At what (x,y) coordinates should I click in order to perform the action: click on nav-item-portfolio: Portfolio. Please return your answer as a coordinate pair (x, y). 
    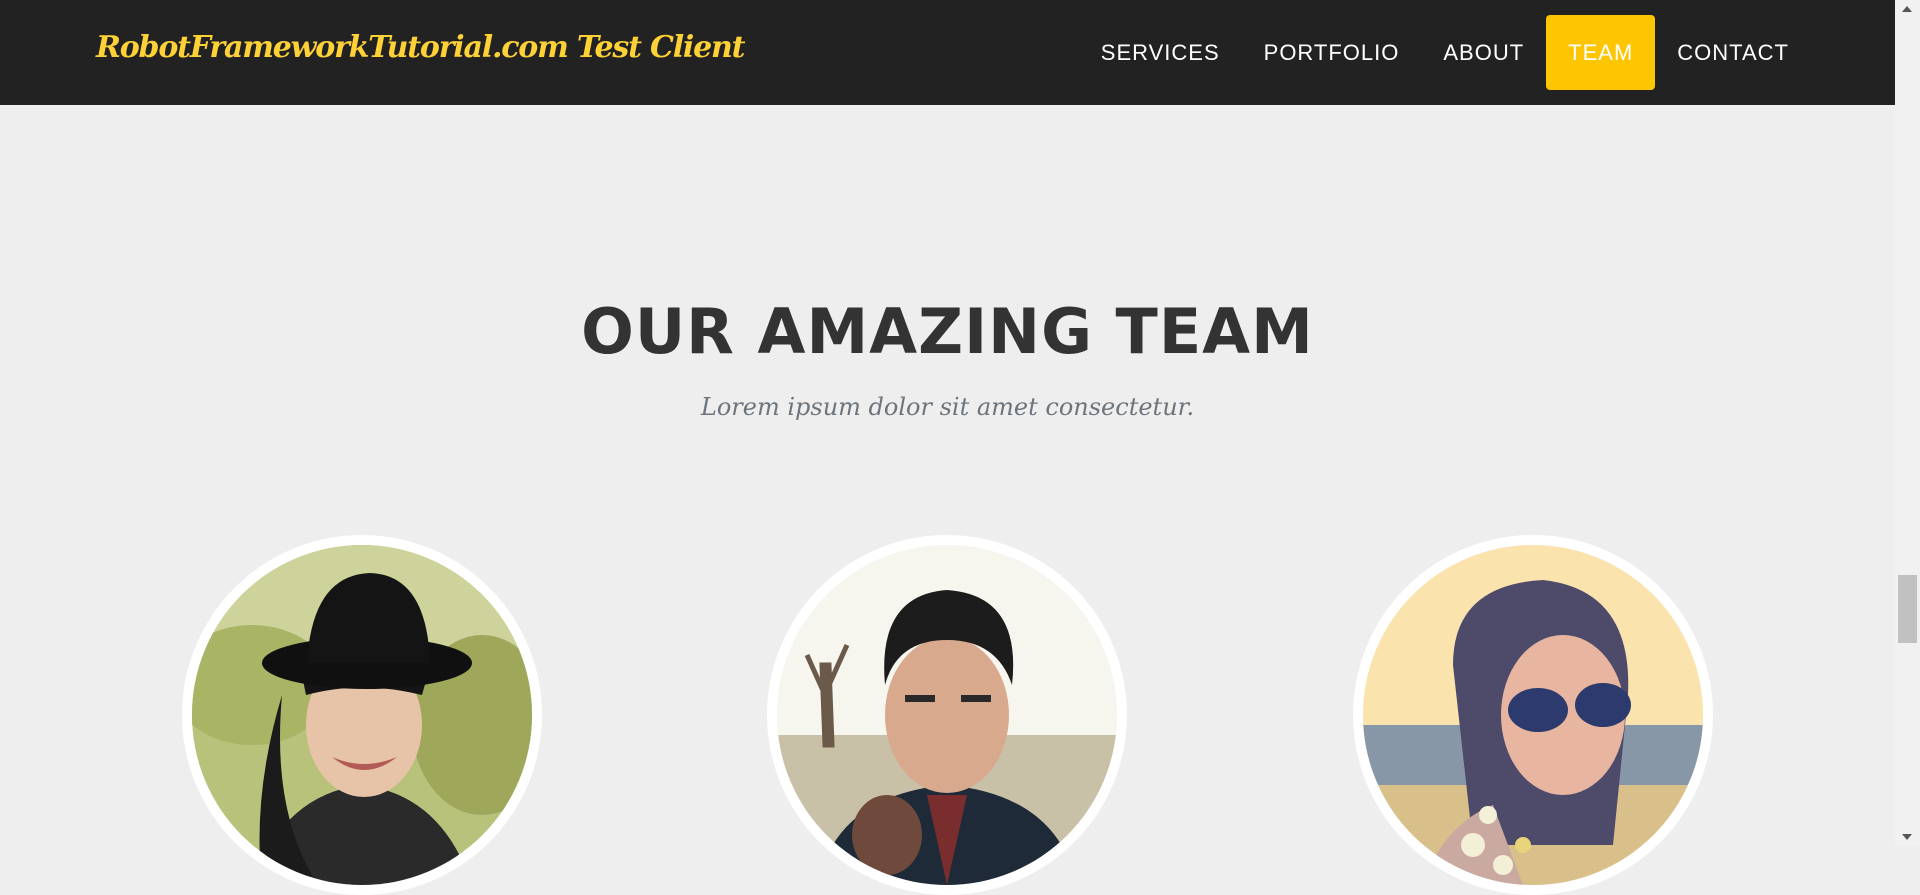
    Looking at the image, I should click on (1332, 52).